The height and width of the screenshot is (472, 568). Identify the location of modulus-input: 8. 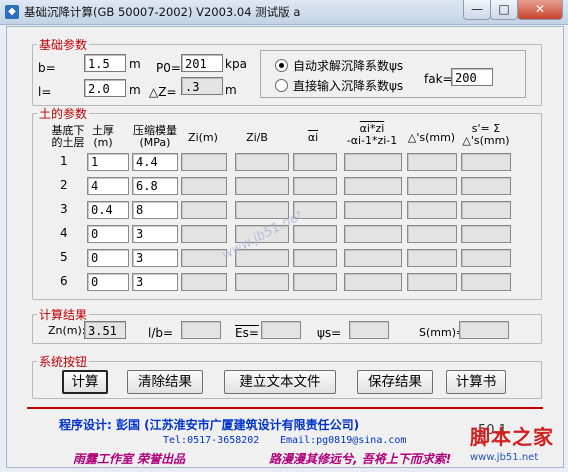
(155, 210).